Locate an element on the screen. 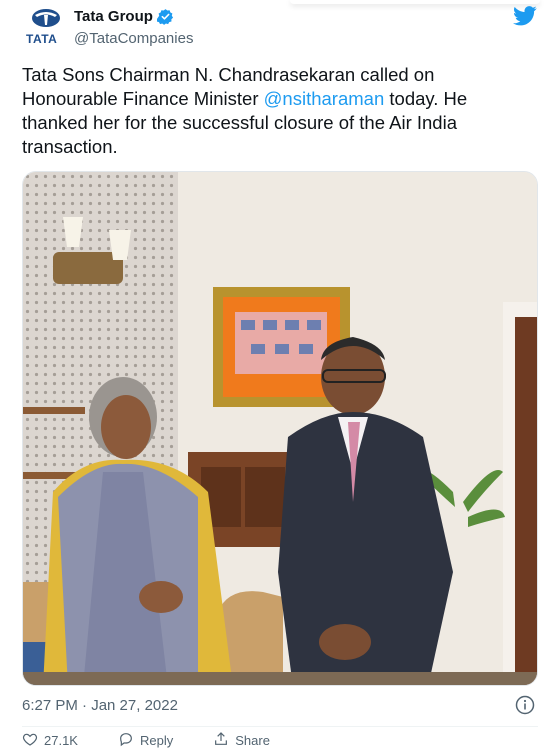 This screenshot has height=750, width=552. tata-logo-icon: TATA is located at coordinates (46, 26).